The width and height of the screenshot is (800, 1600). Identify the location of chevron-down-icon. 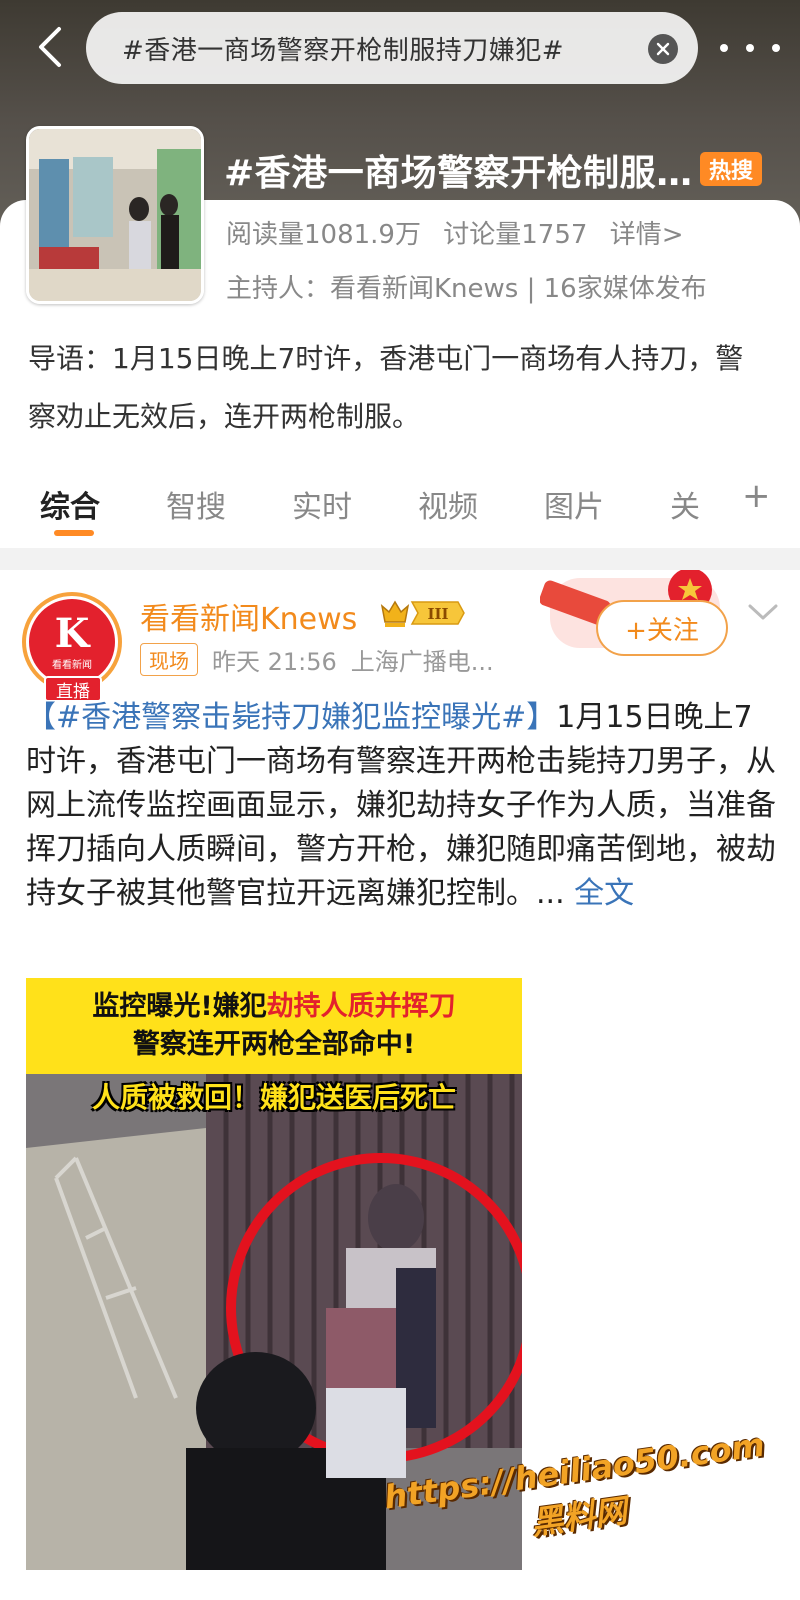
(763, 612).